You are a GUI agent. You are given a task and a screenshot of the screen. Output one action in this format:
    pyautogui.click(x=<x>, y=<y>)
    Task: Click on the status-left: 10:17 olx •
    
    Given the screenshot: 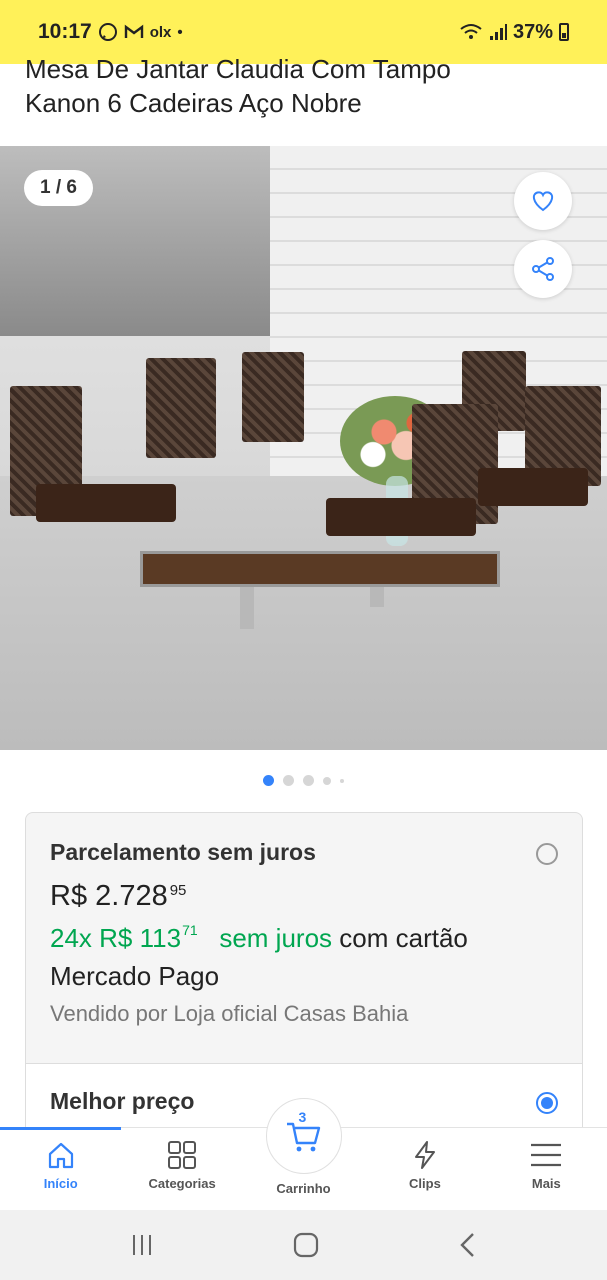 What is the action you would take?
    pyautogui.click(x=110, y=32)
    